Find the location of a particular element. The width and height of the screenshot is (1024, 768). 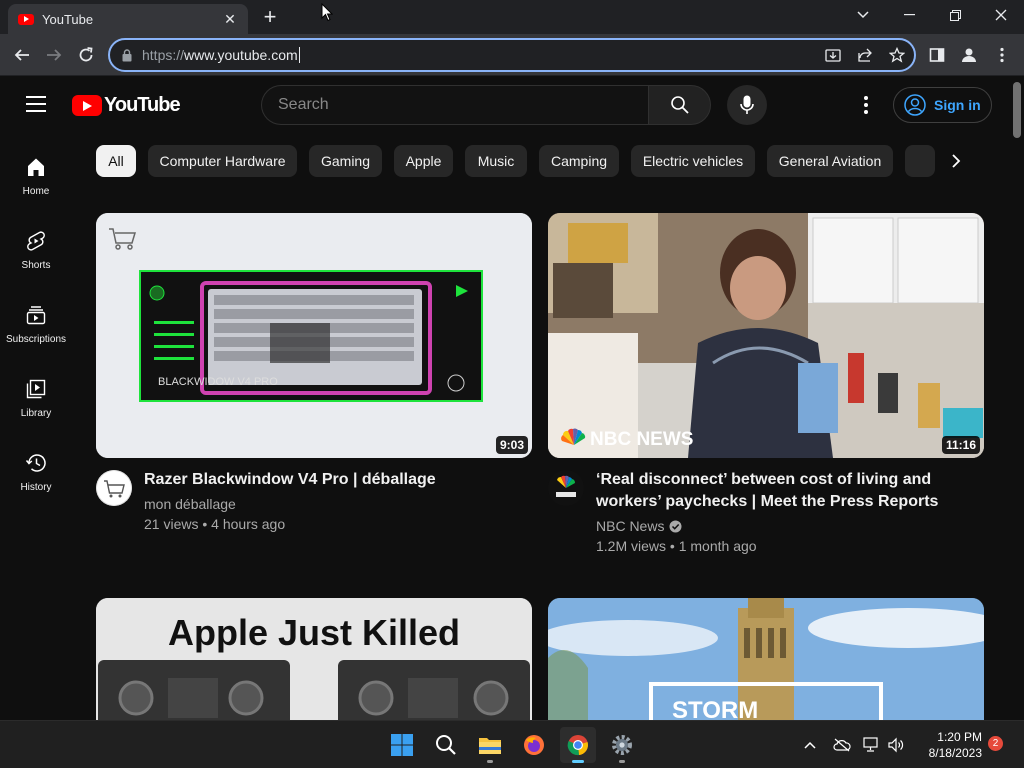

url-scheme: https:// is located at coordinates (163, 55).